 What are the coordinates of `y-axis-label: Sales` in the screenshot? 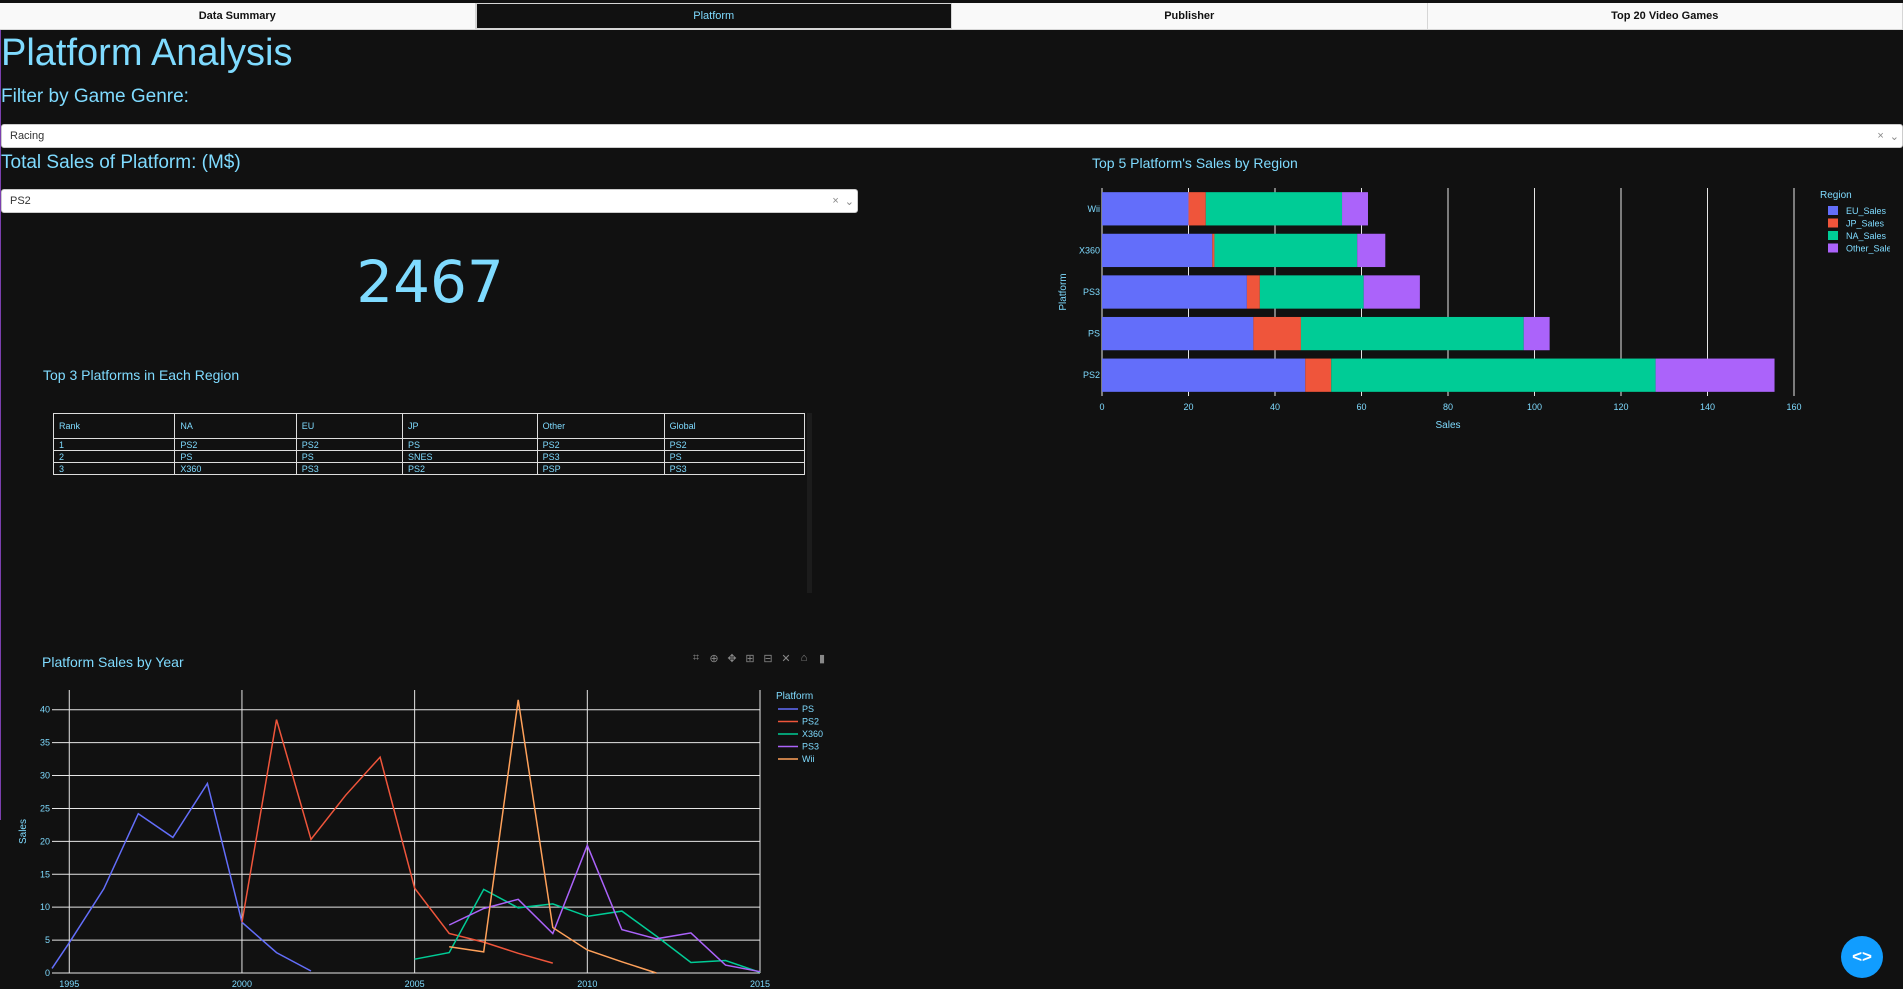 It's located at (23, 831).